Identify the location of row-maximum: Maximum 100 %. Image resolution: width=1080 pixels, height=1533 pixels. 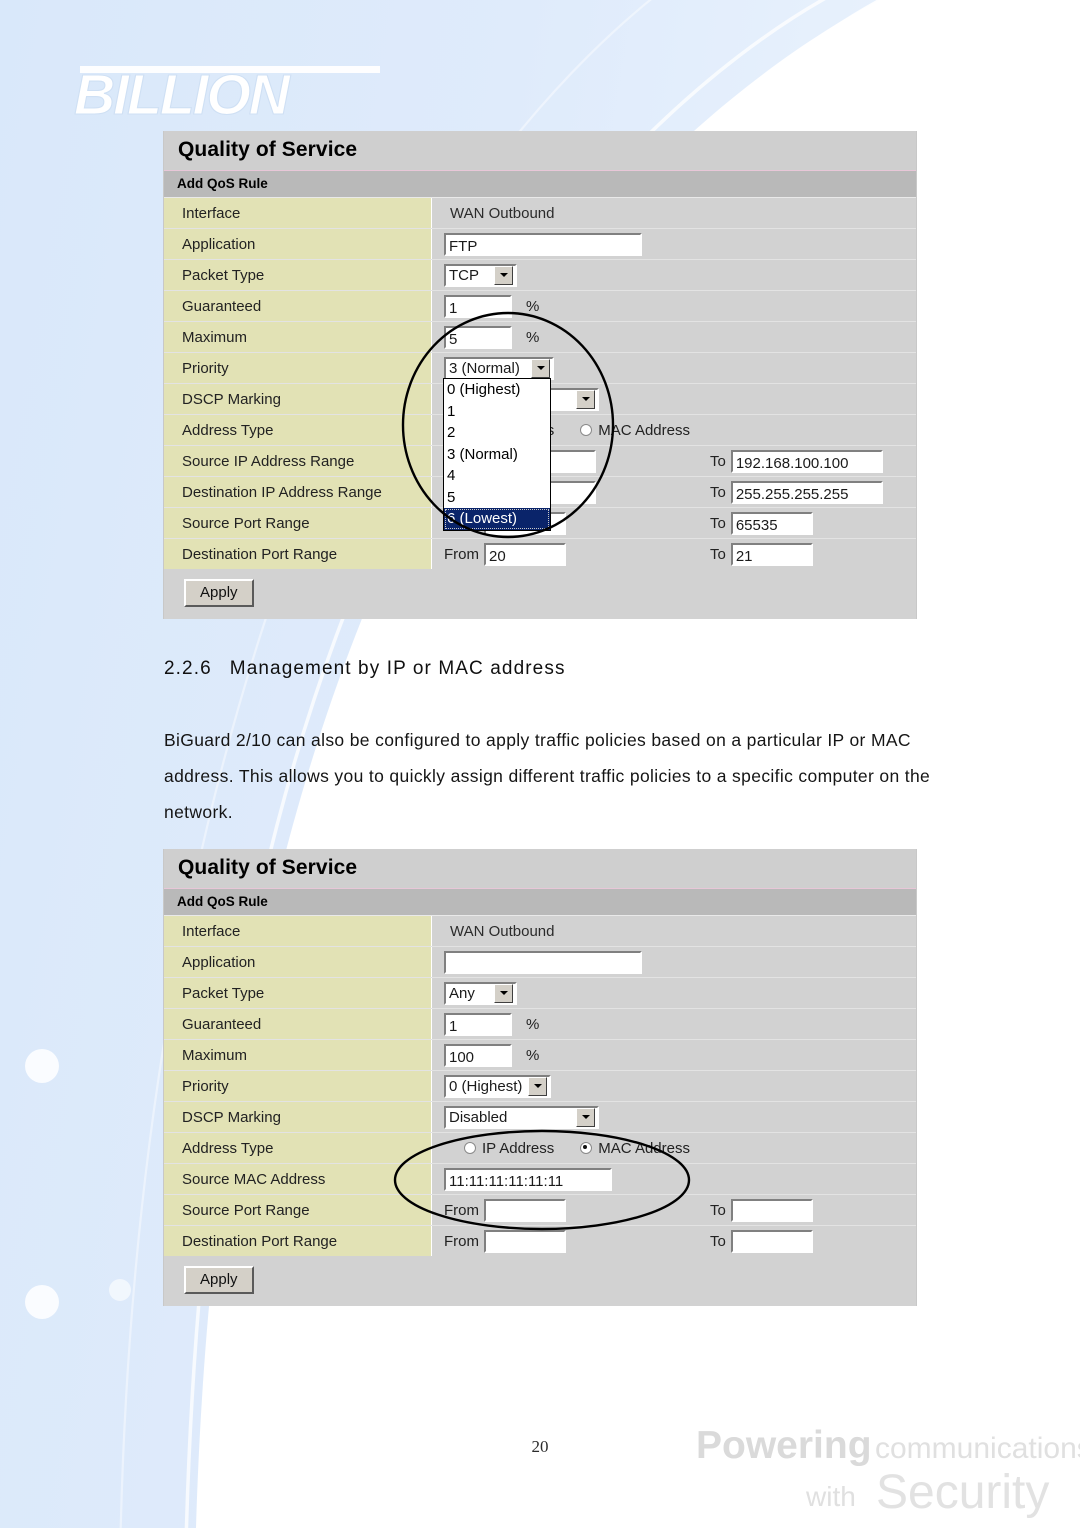
(540, 1055).